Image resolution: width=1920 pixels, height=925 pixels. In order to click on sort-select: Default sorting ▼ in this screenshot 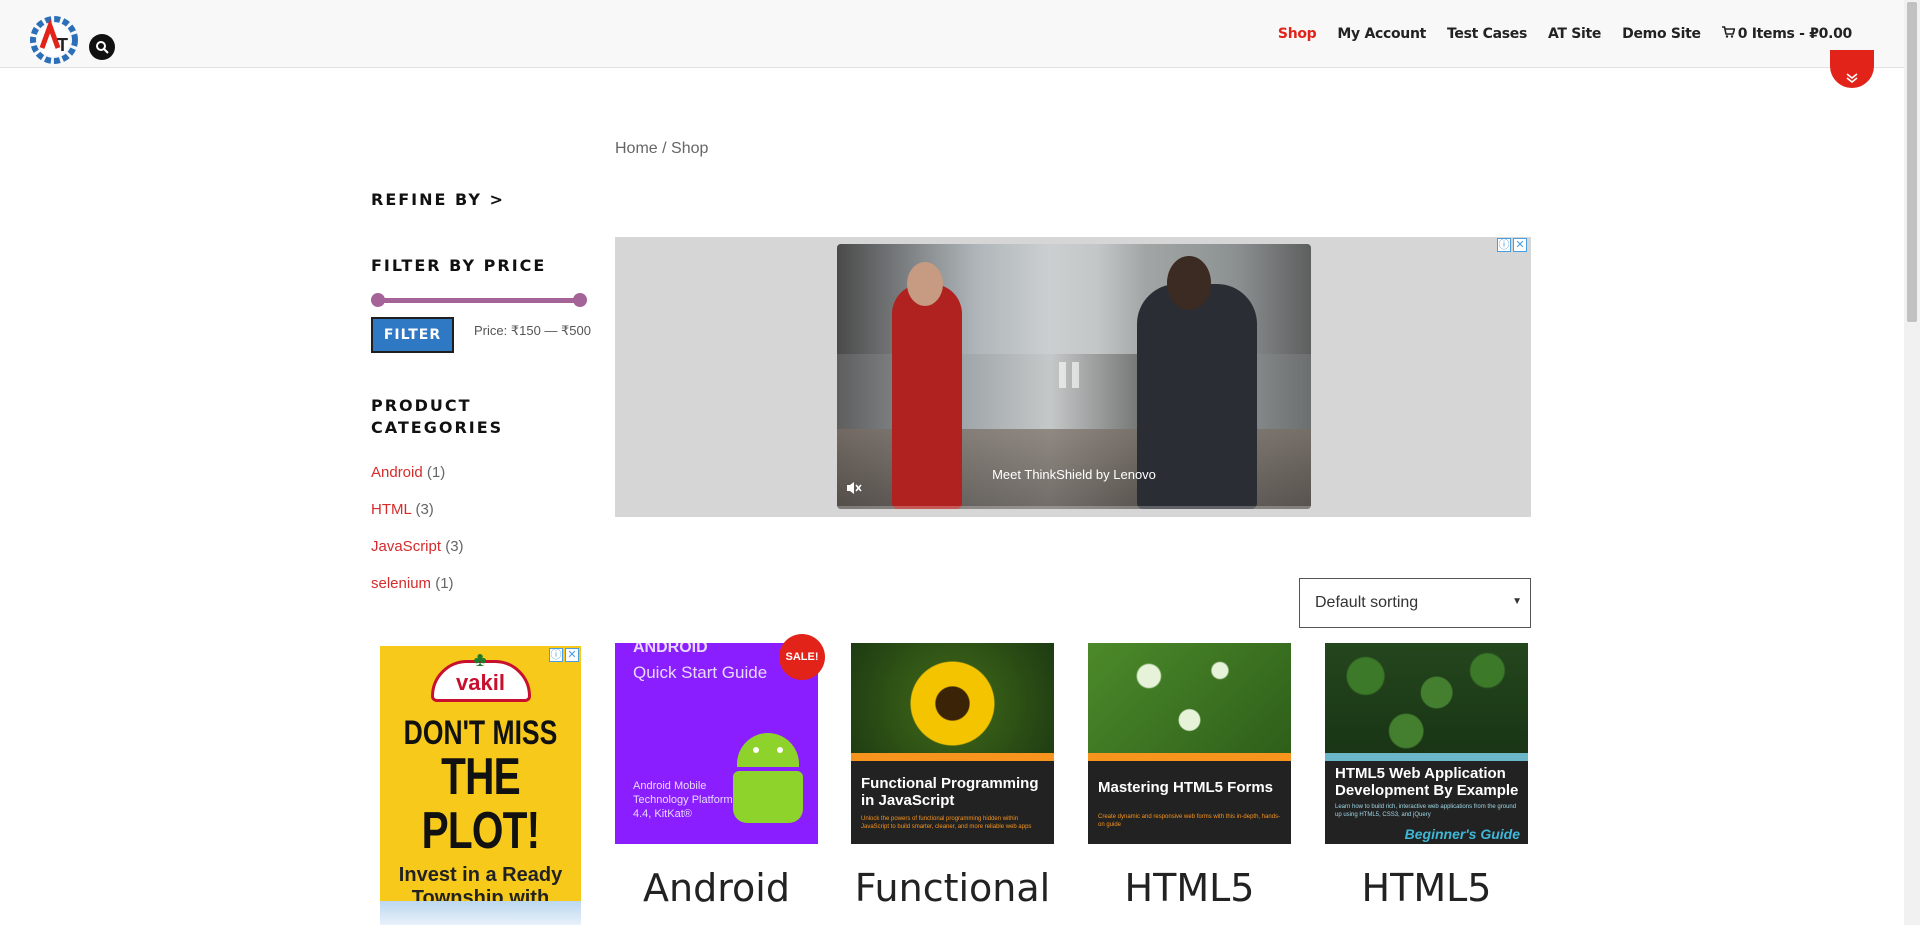, I will do `click(1415, 603)`.